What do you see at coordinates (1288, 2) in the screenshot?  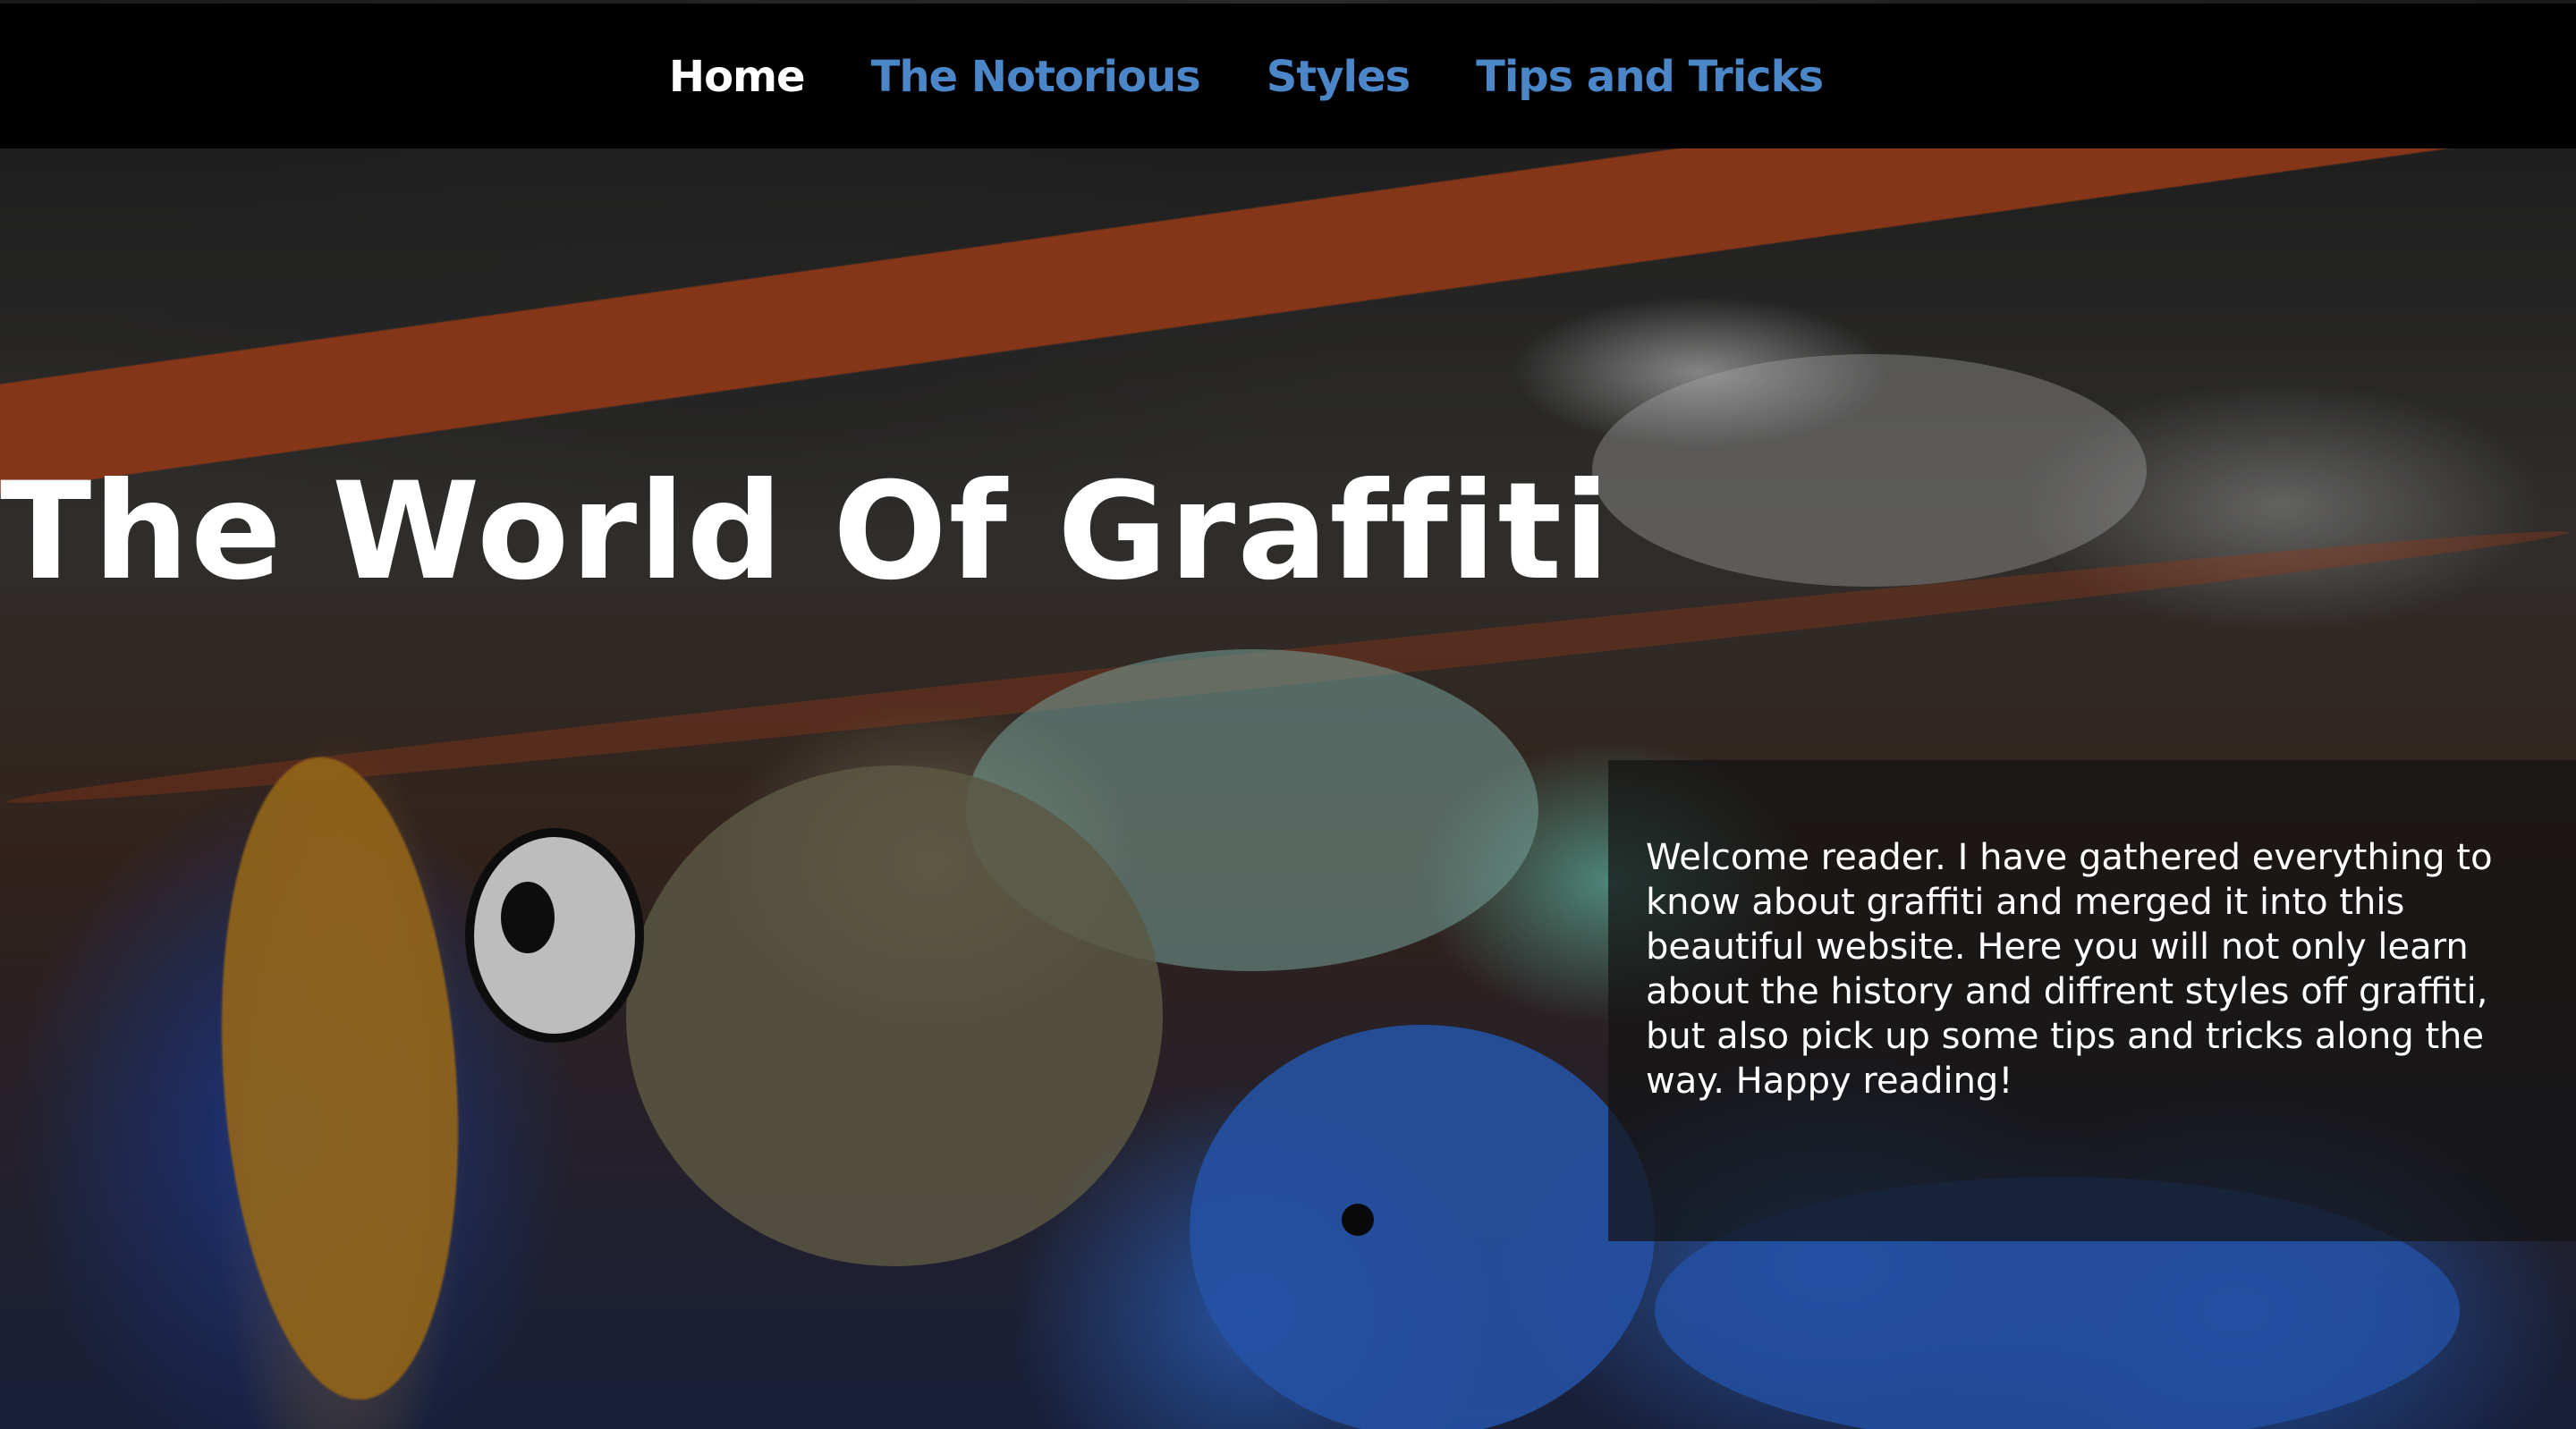 I see `nav-top-border` at bounding box center [1288, 2].